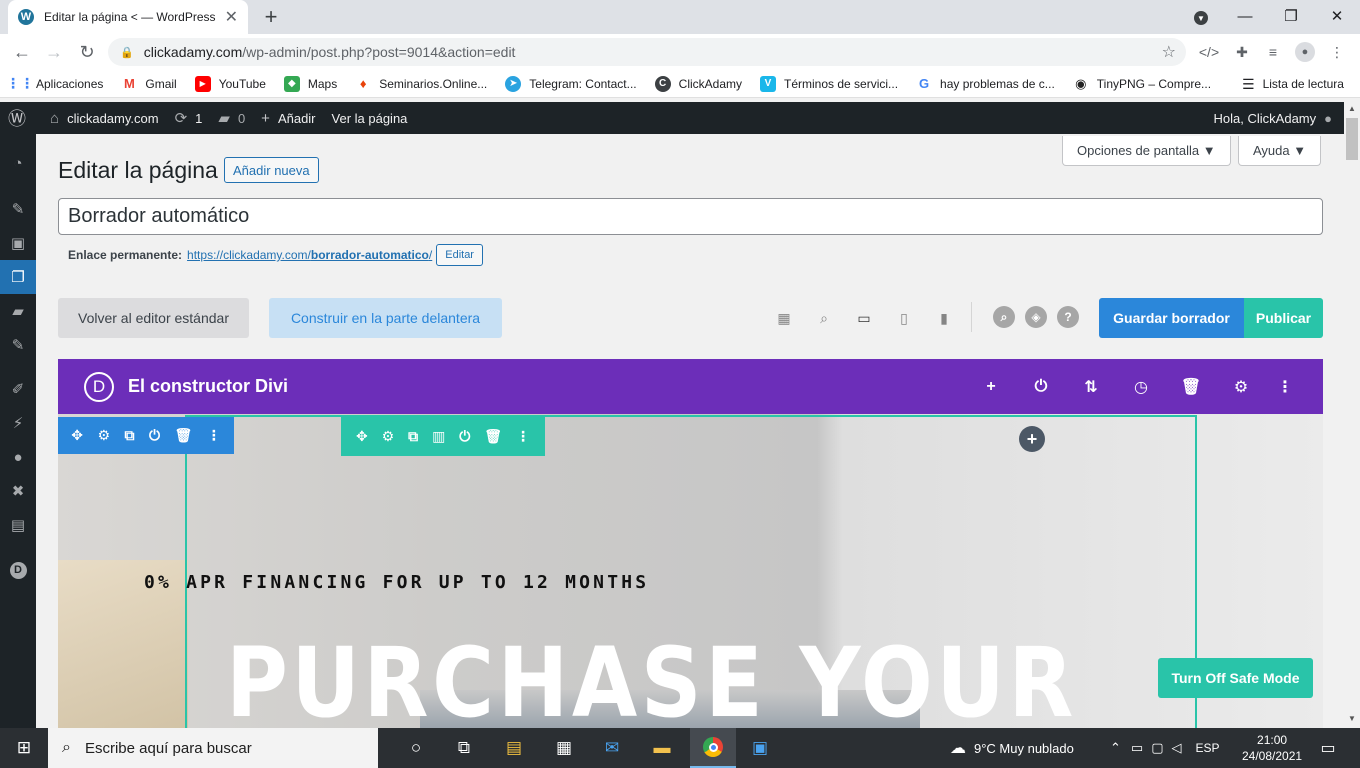 Image resolution: width=1360 pixels, height=768 pixels. Describe the element at coordinates (713, 748) in the screenshot. I see `chrome-taskbar-icon` at that location.